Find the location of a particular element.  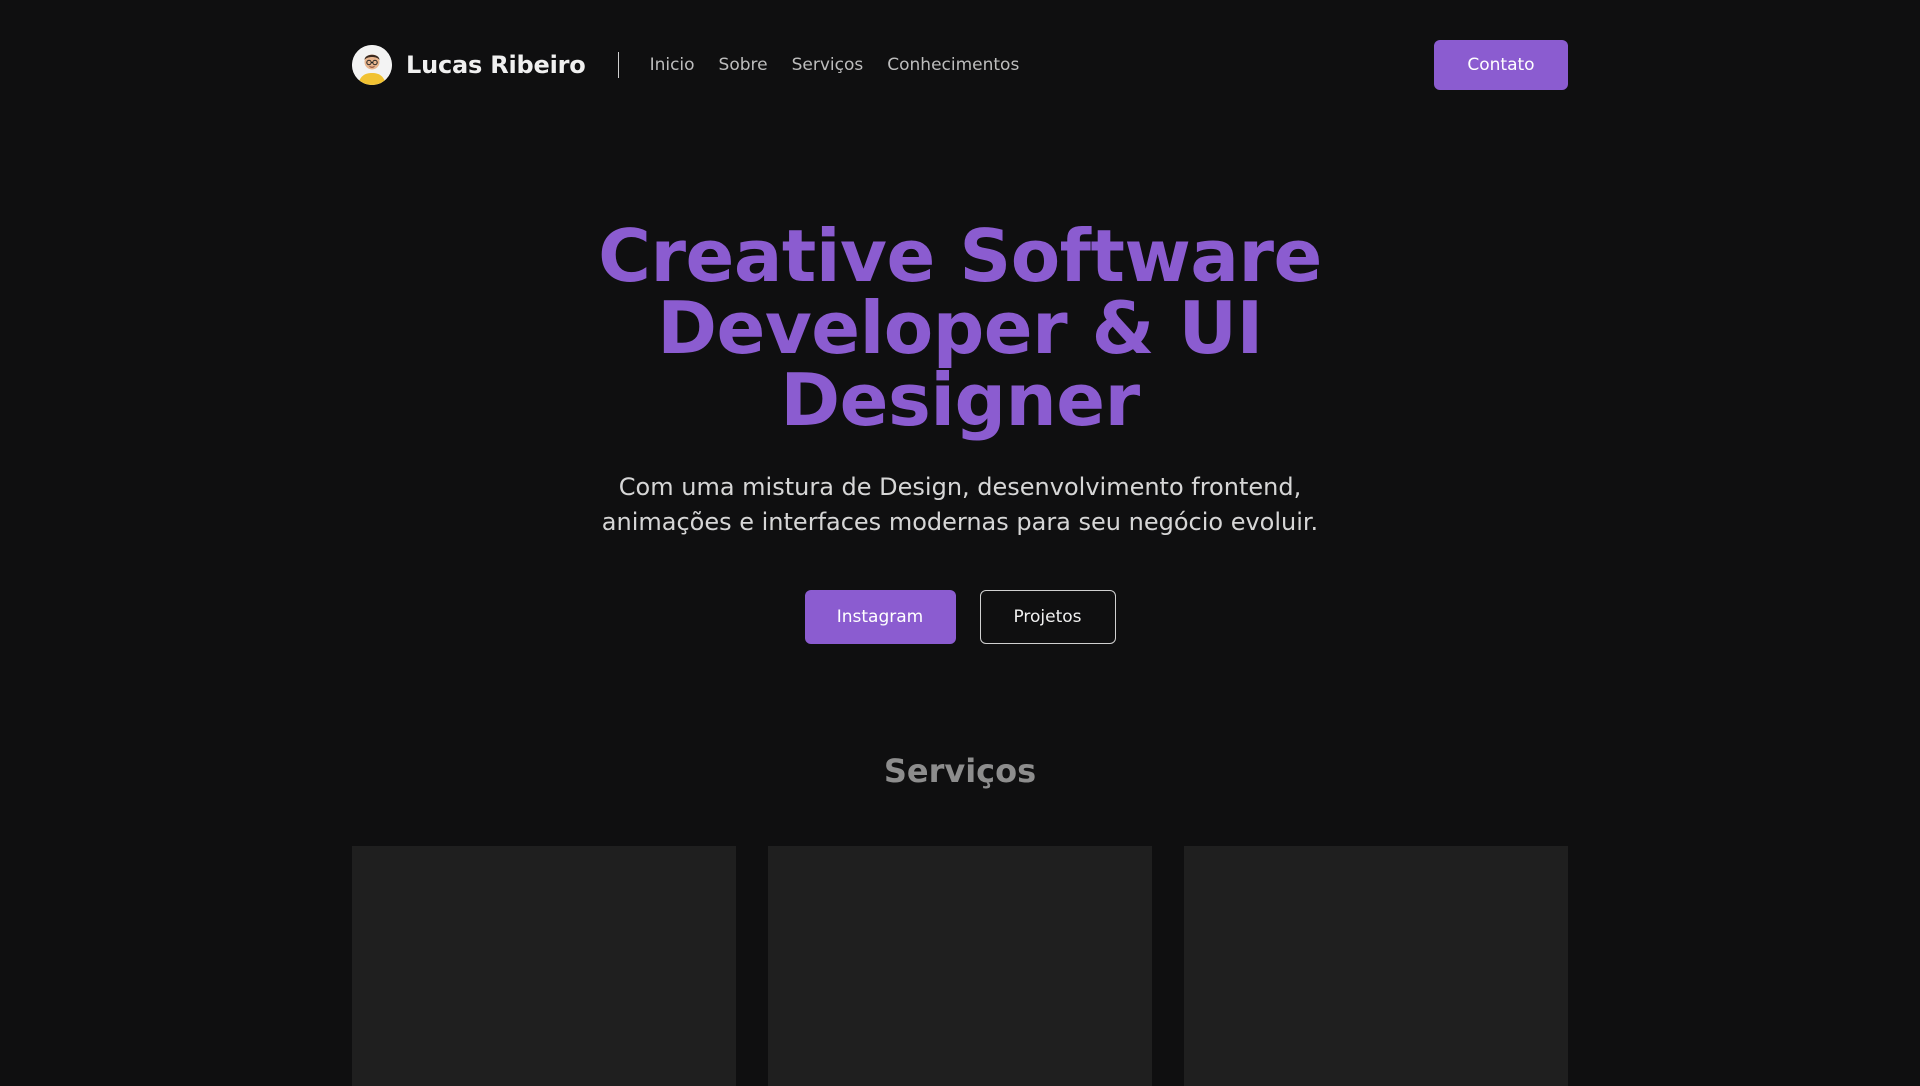

nav-item-sobre: Sobre is located at coordinates (743, 65).